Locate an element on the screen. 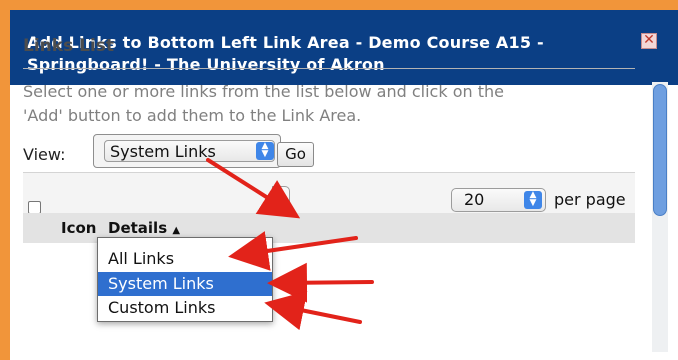 Image resolution: width=678 pixels, height=360 pixels. view-select-value: System Links is located at coordinates (163, 151).